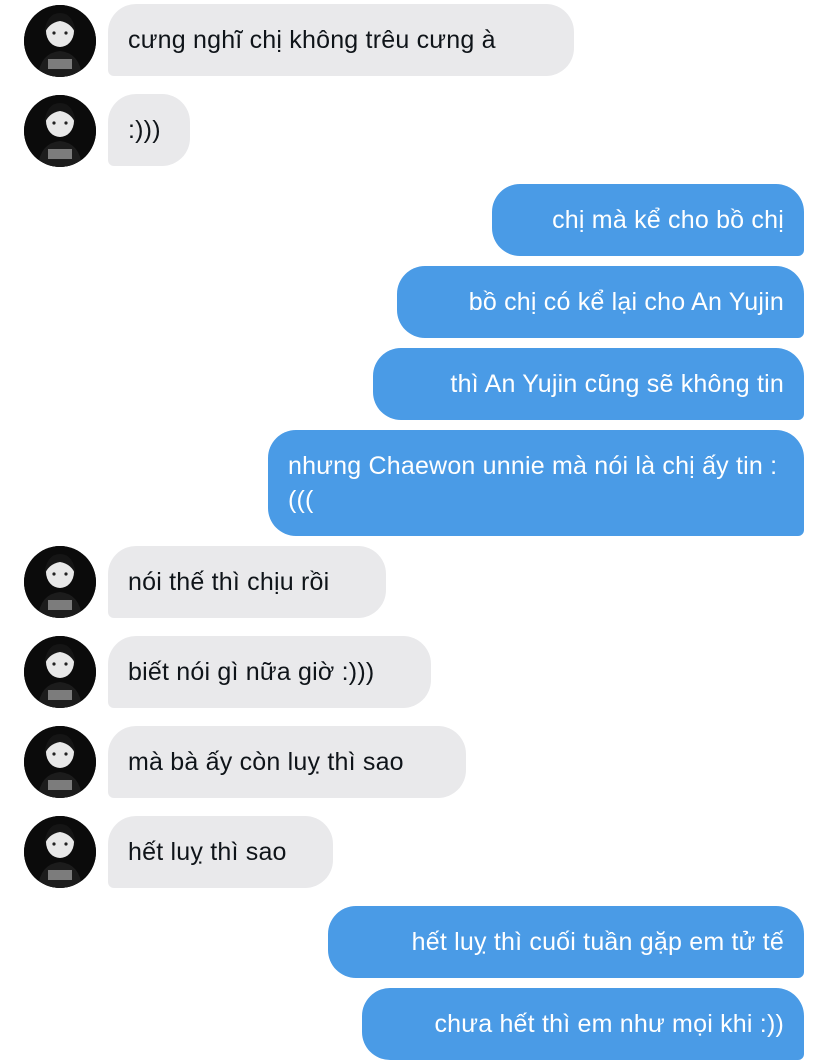 This screenshot has height=1063, width=828. I want to click on message-text: chưa hết thì em như mọi khi :)), so click(609, 1024).